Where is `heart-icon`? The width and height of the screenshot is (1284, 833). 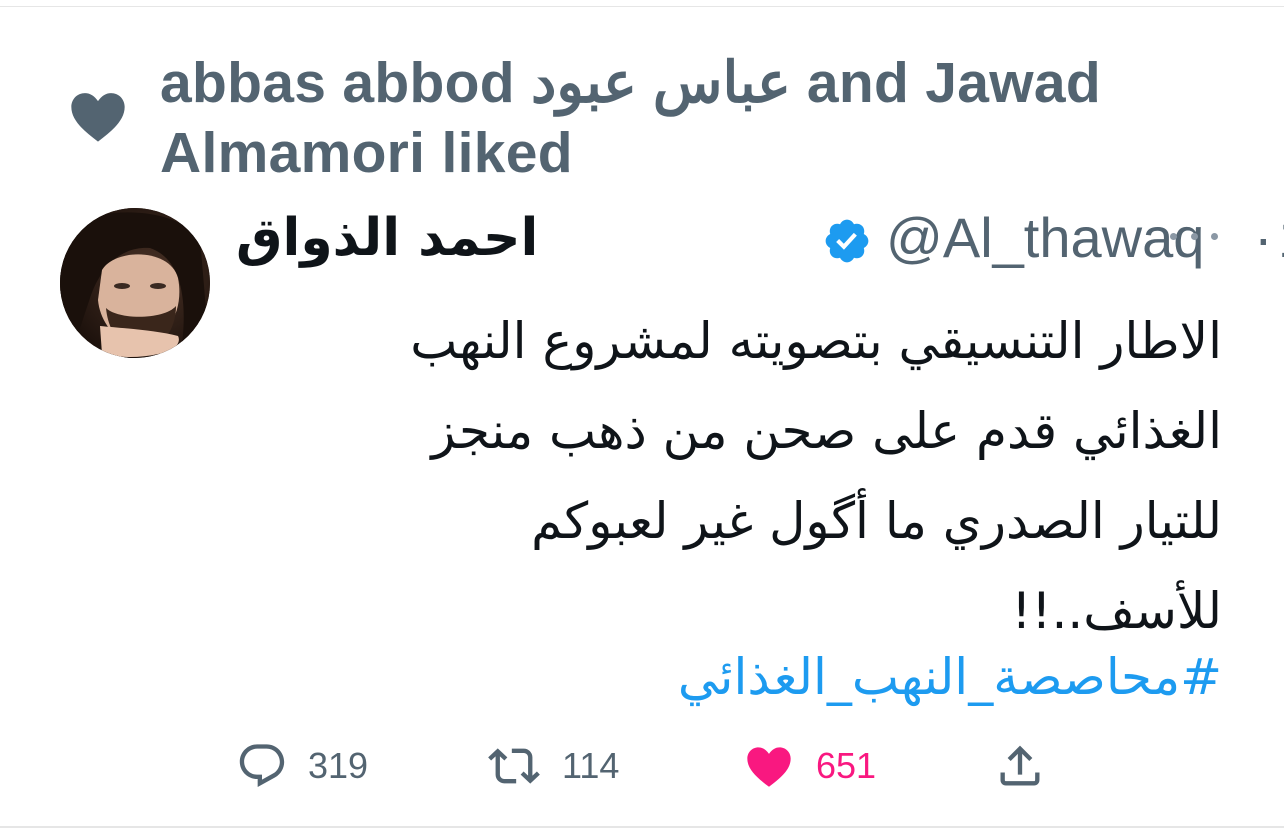
heart-icon is located at coordinates (98, 117).